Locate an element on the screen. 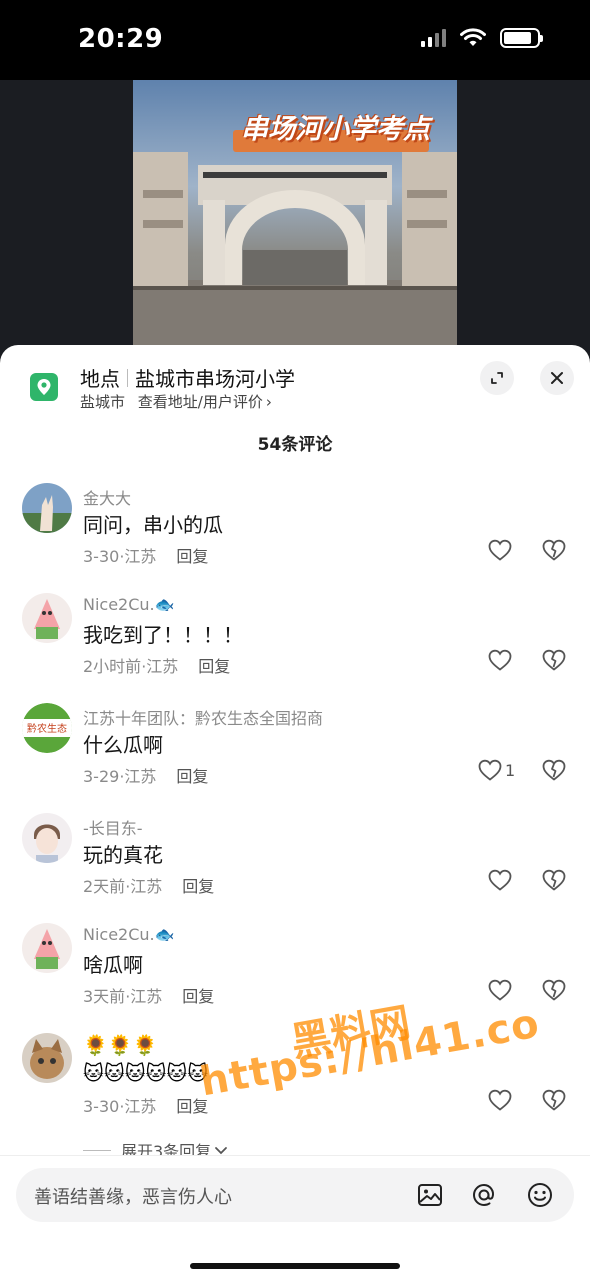 Image resolution: width=590 pixels, height=1280 pixels. comment-emoji-line: 🌻🌻🌻 is located at coordinates (120, 1045).